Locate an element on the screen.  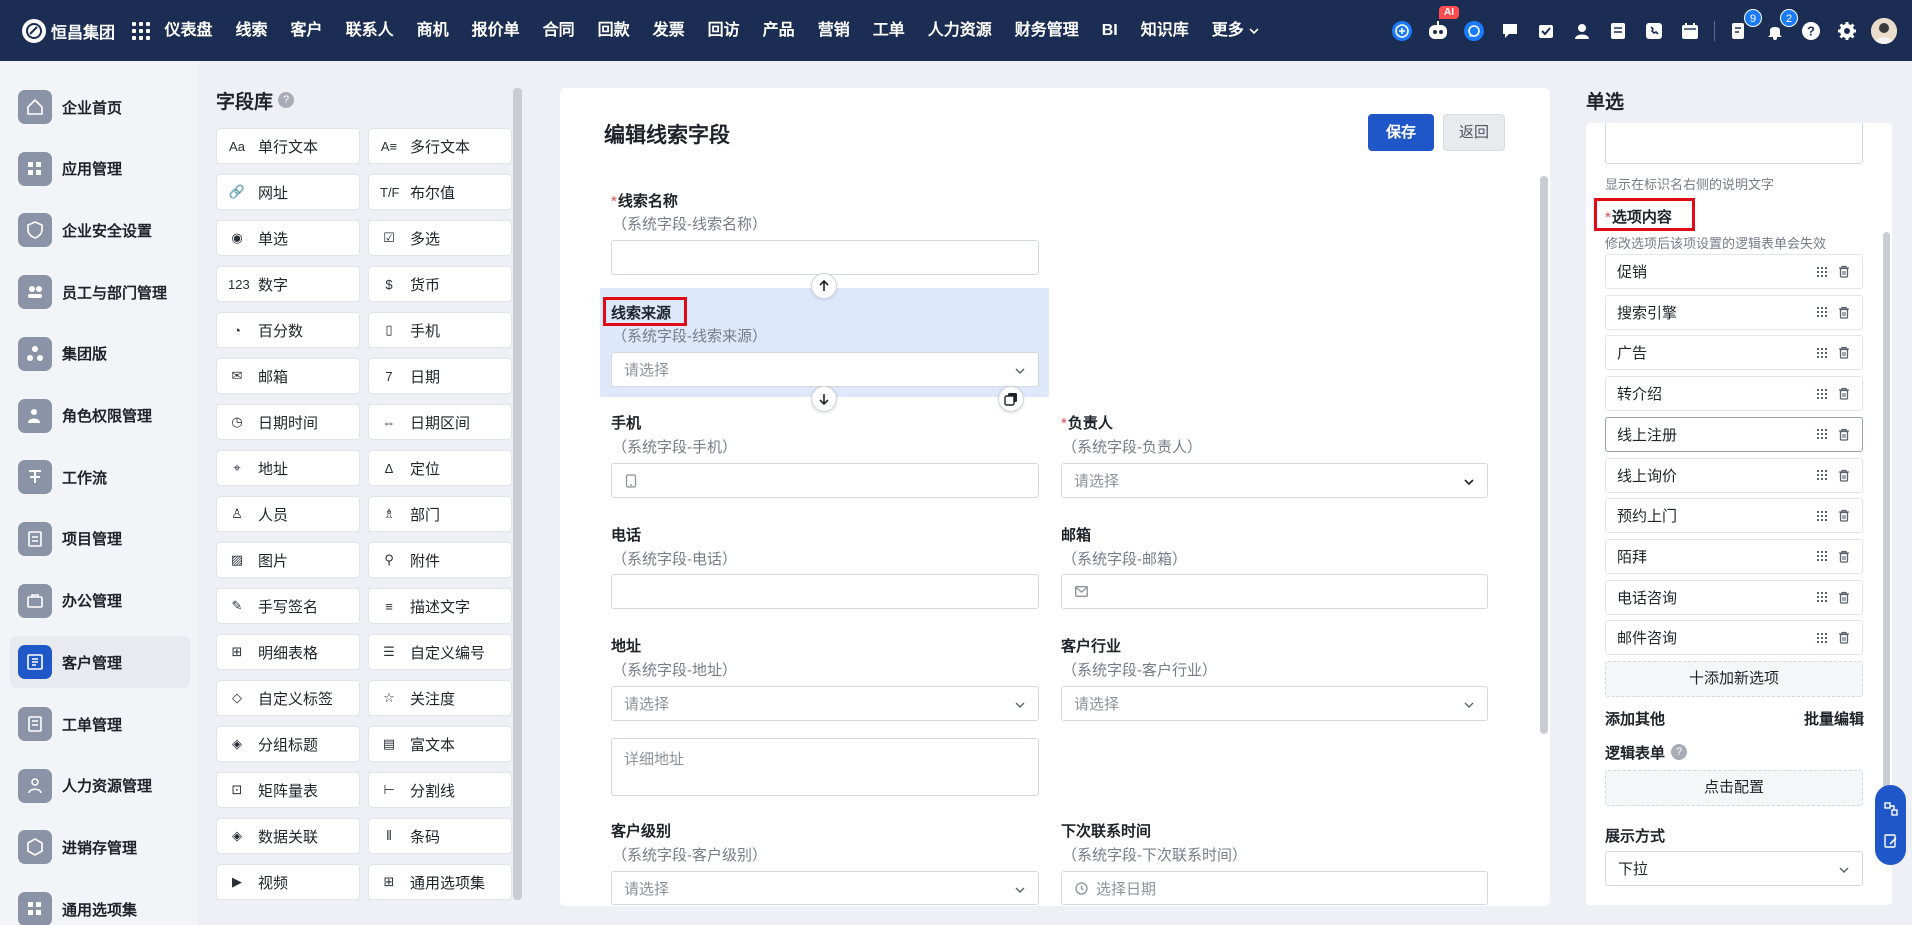
address-select: 请选择 is located at coordinates (825, 703).